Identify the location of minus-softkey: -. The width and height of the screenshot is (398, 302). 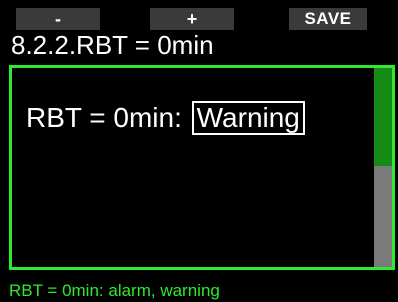
(58, 19).